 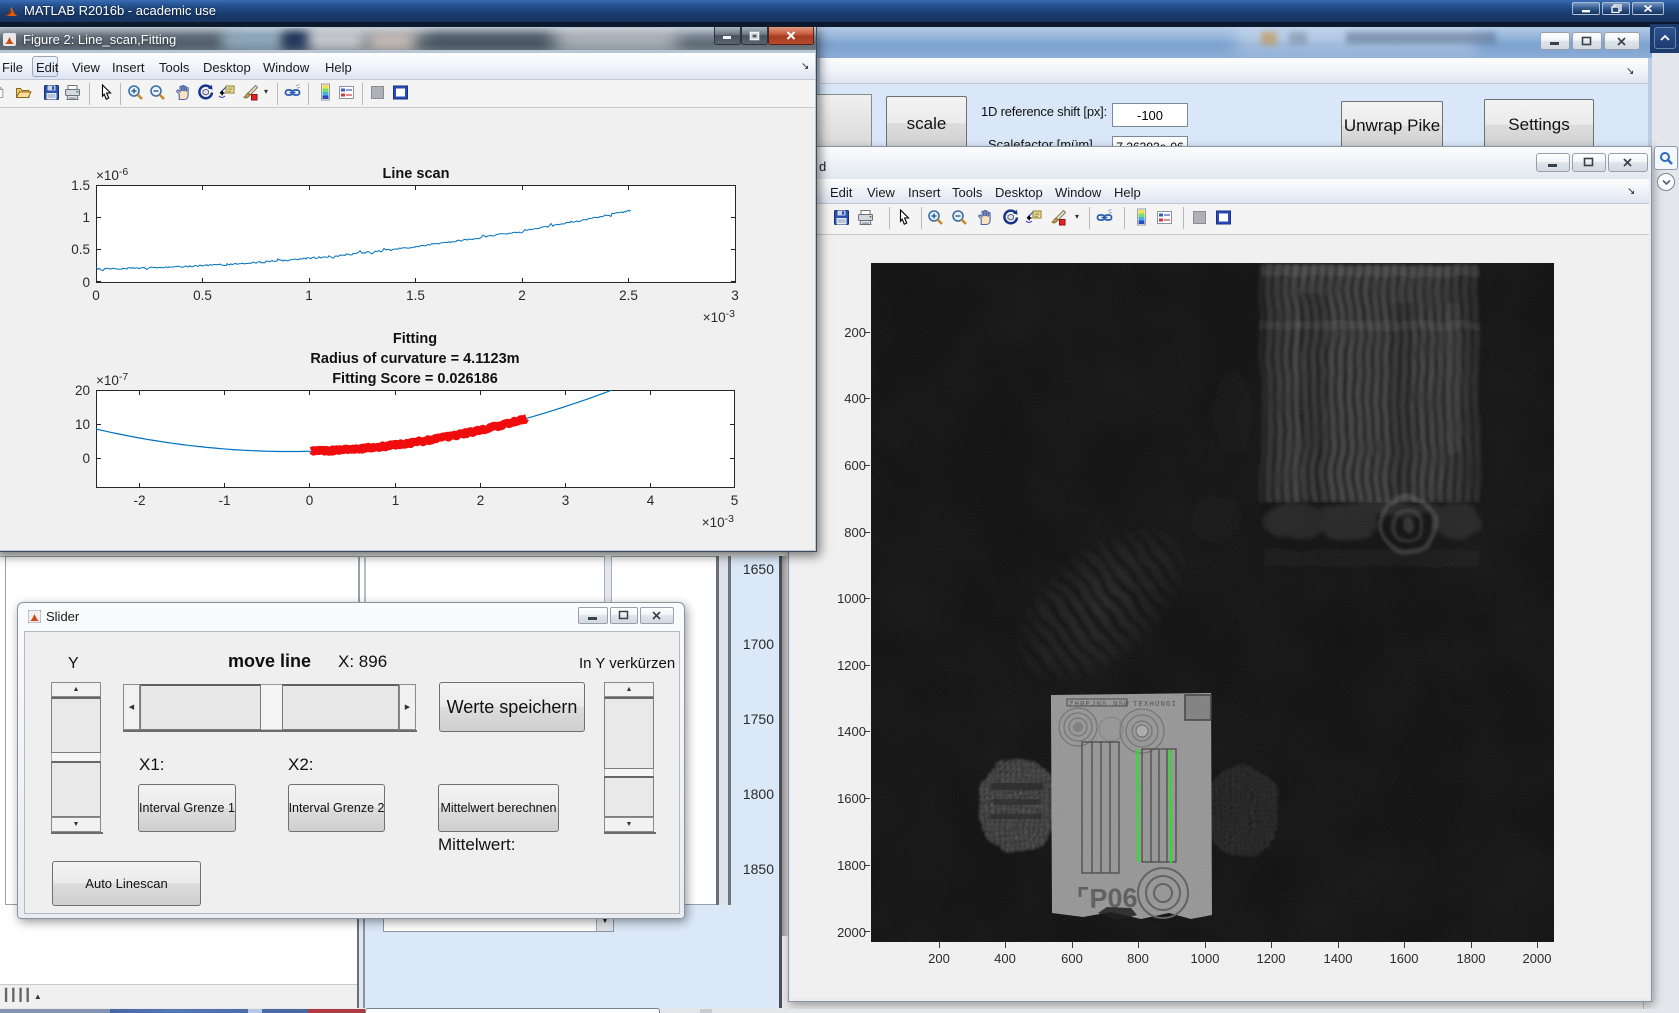 What do you see at coordinates (735, 500) in the screenshot?
I see `svg-text: 5` at bounding box center [735, 500].